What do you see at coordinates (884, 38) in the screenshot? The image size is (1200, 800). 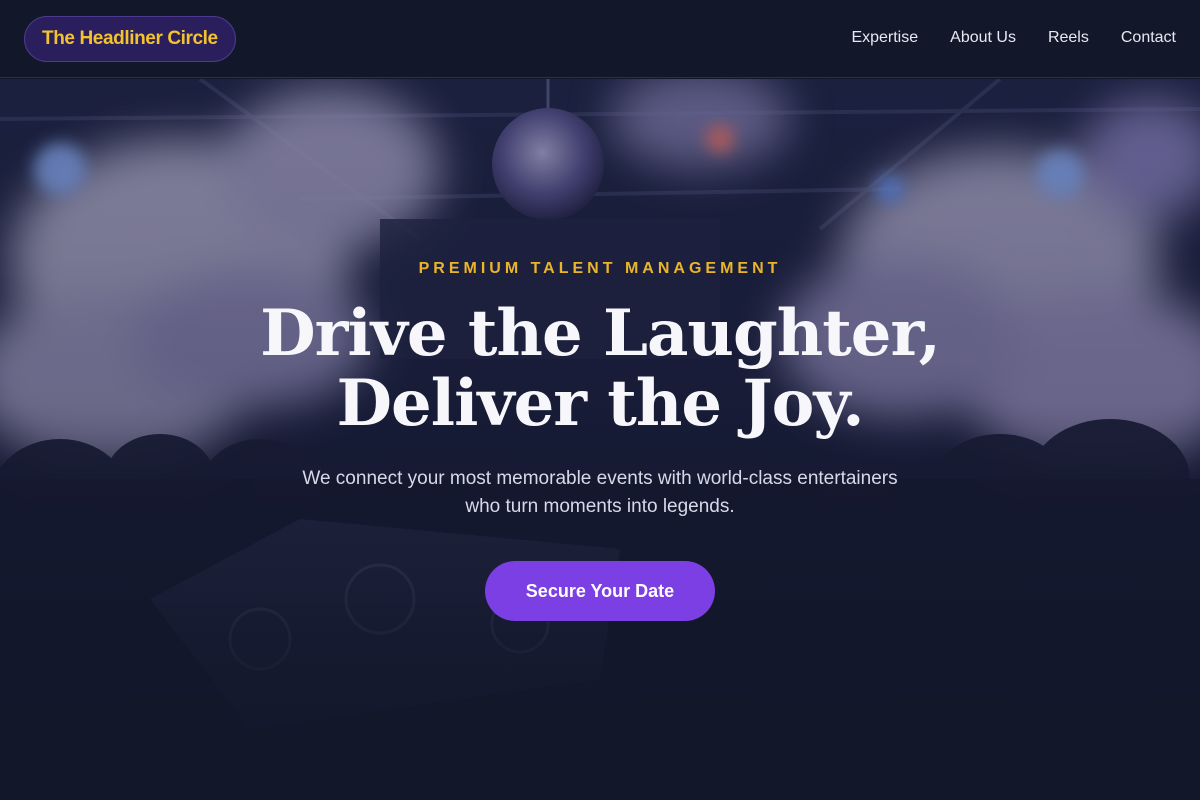 I see `nav-item-expertise: Expertise` at bounding box center [884, 38].